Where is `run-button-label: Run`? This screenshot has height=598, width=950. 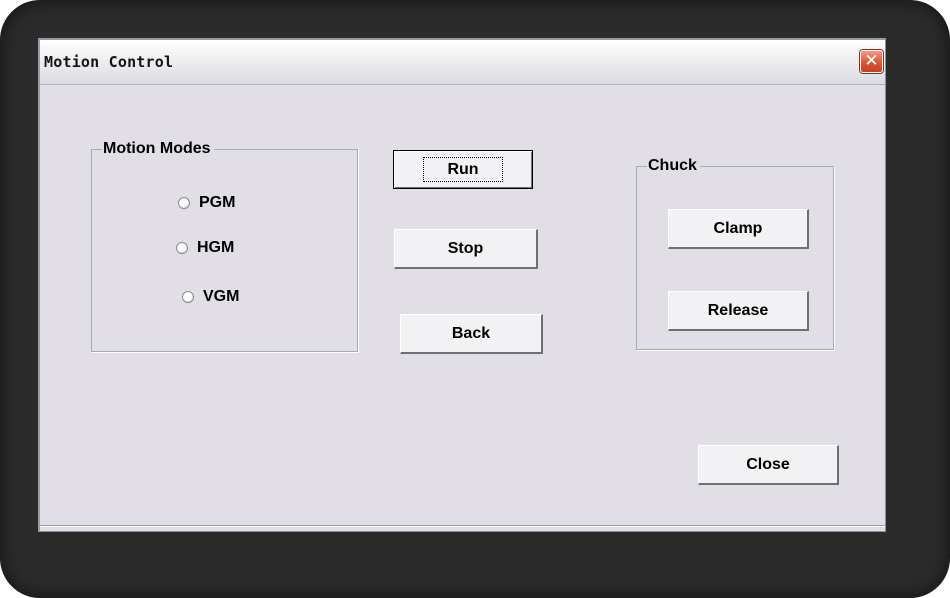 run-button-label: Run is located at coordinates (463, 169).